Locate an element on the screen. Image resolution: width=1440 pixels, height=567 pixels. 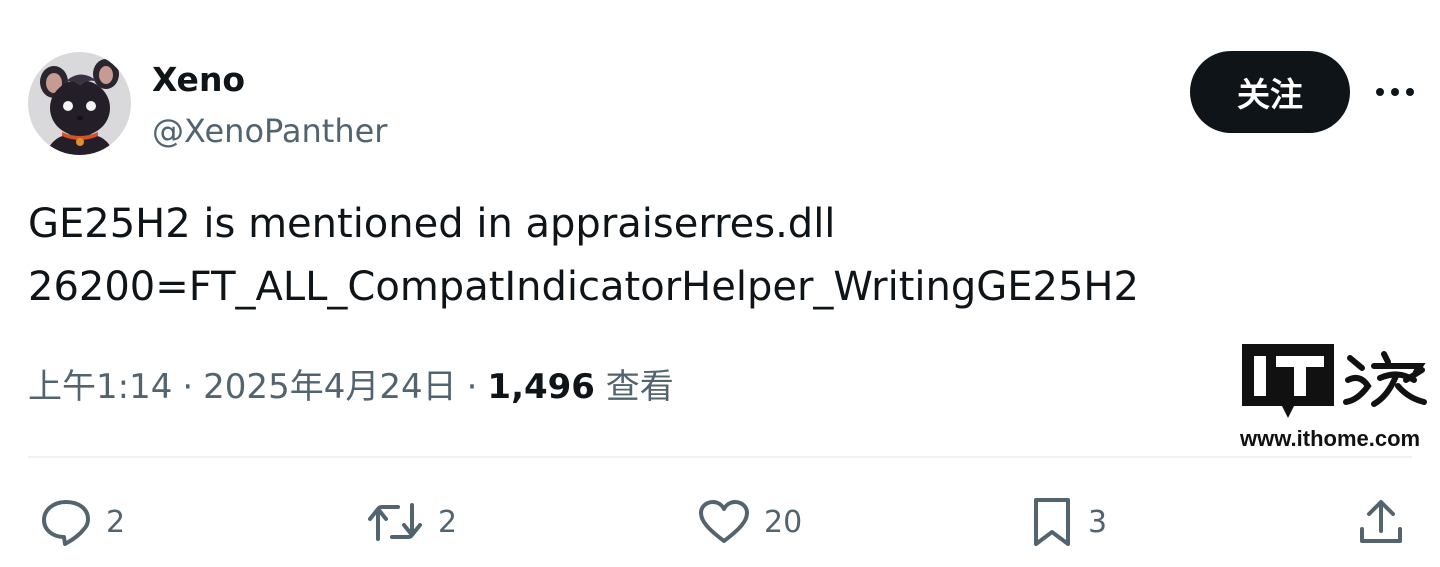
reply-icon is located at coordinates (66, 523).